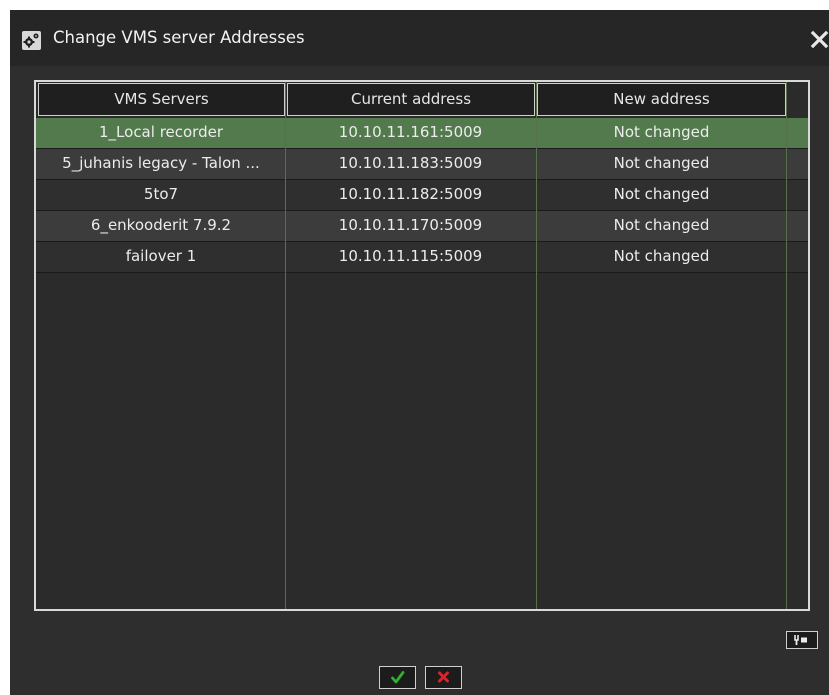 The width and height of the screenshot is (829, 695). I want to click on filter-button, so click(802, 640).